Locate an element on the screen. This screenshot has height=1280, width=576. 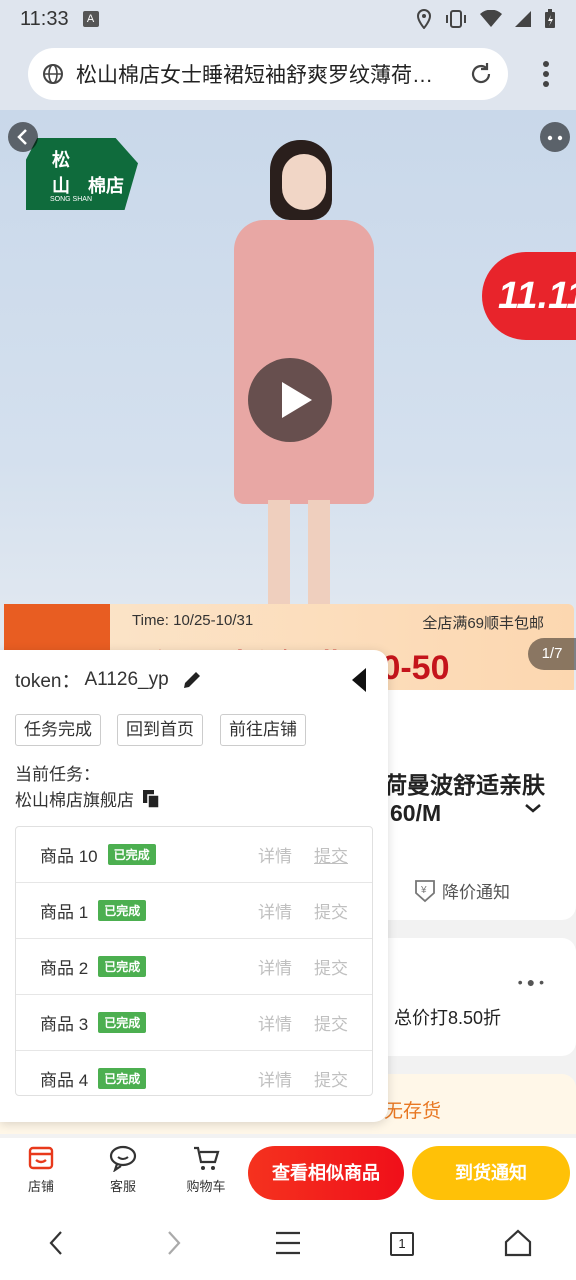
chat-icon is located at coordinates (123, 1158).